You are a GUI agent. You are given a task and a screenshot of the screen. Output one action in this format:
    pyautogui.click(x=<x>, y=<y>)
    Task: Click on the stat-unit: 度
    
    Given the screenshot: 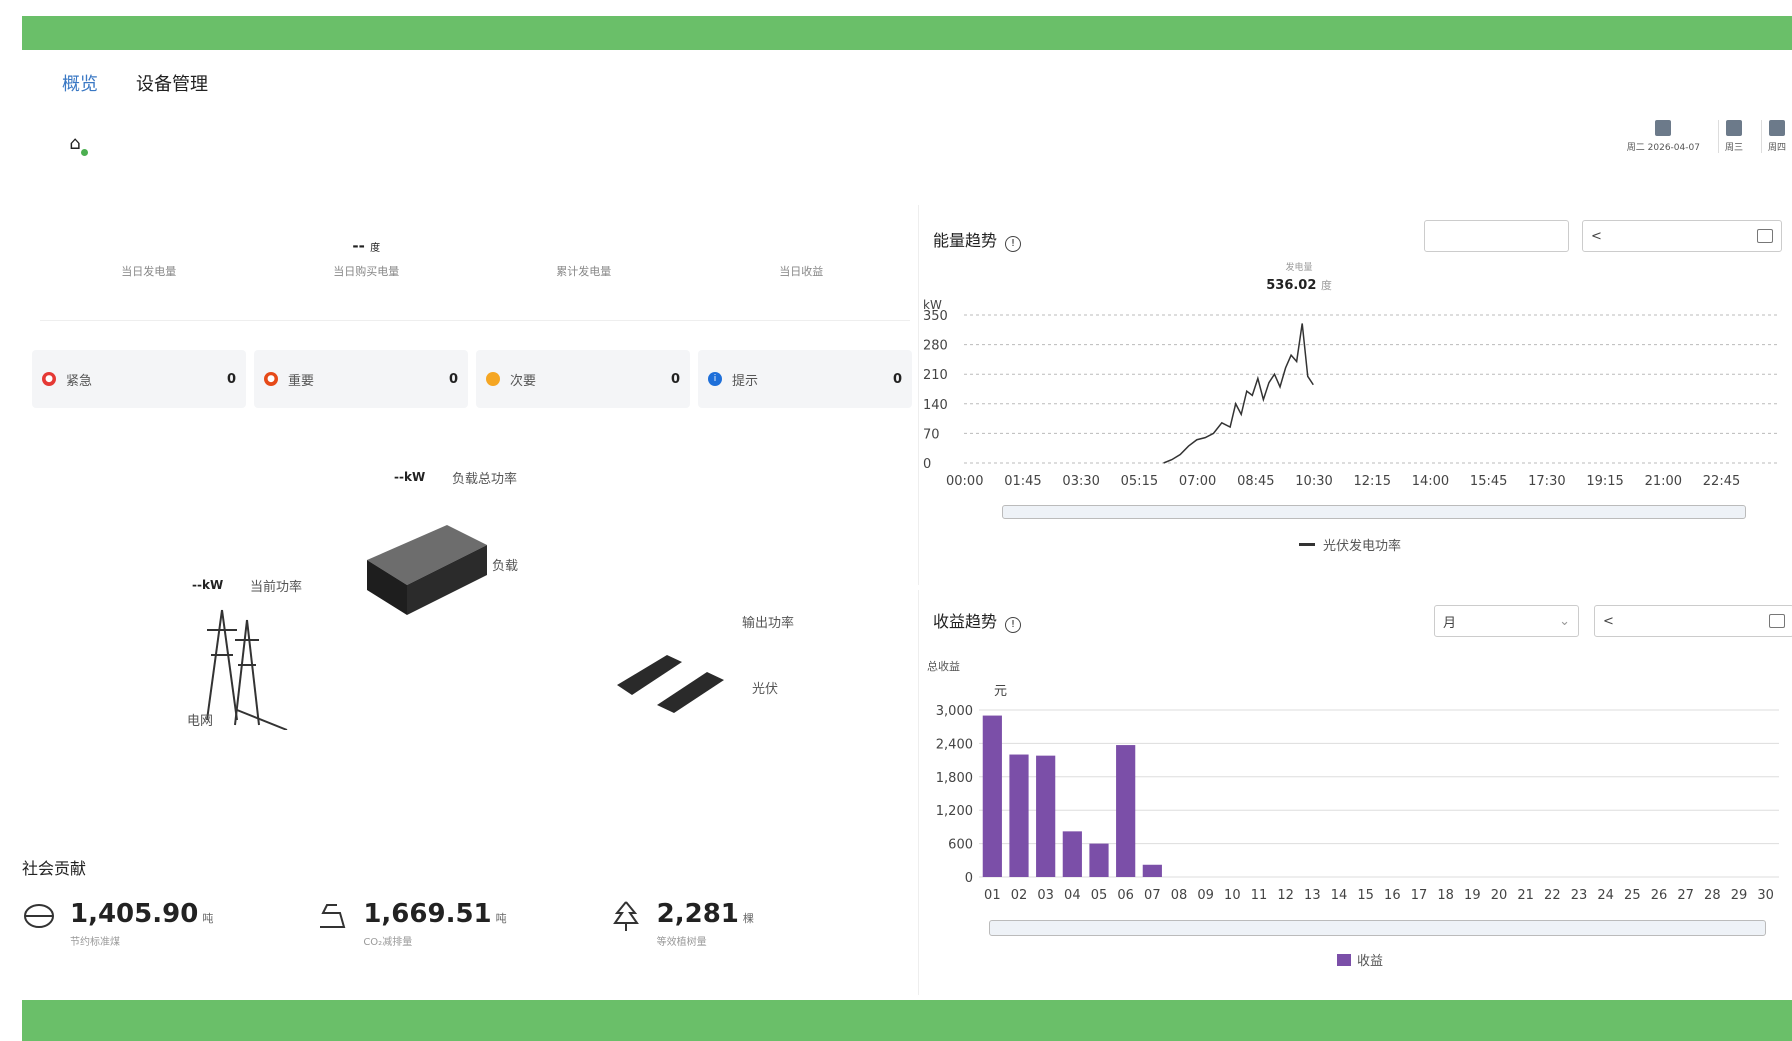 What is the action you would take?
    pyautogui.click(x=375, y=248)
    